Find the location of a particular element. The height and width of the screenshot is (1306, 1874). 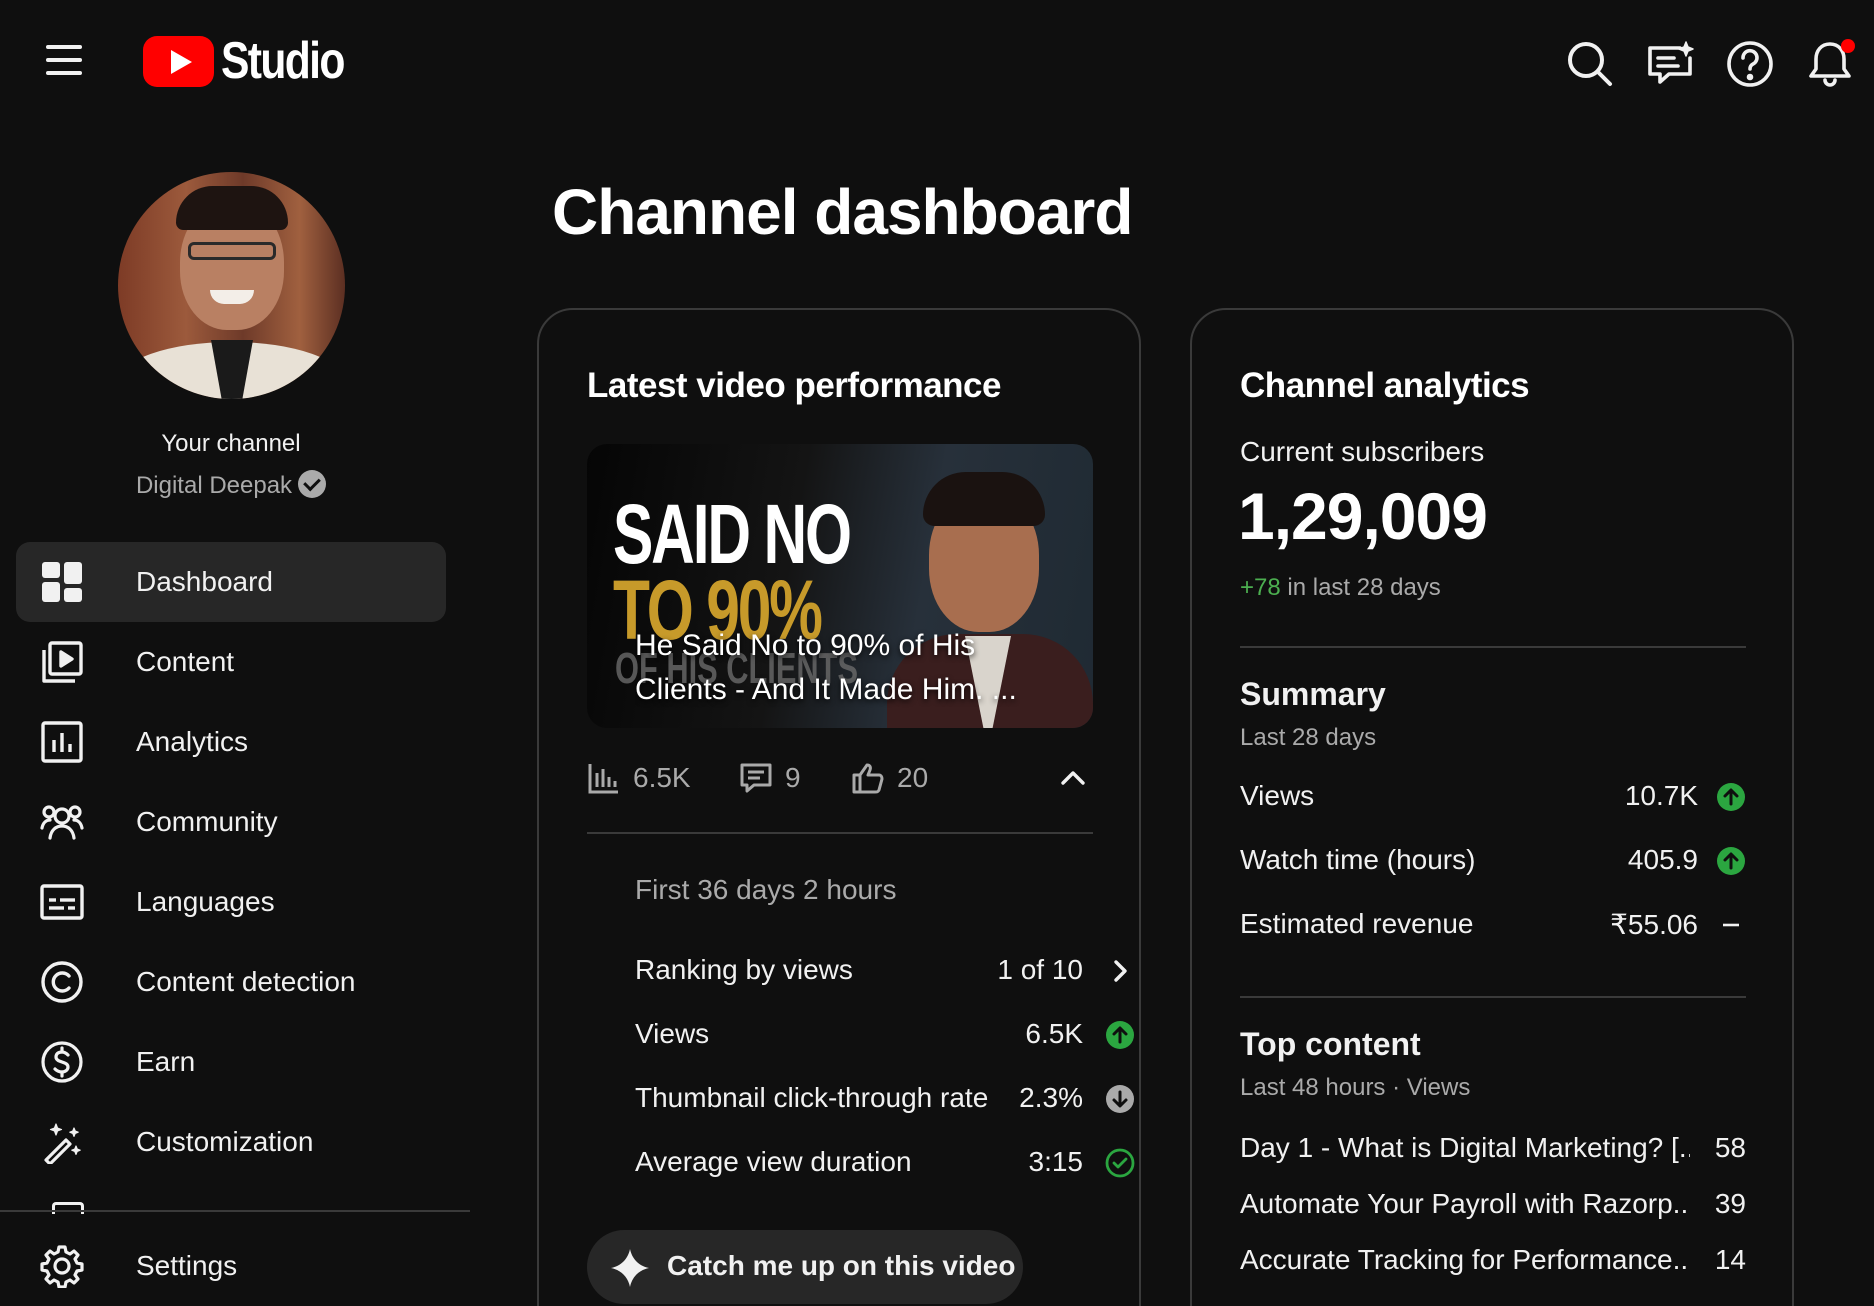

sidebar-item-label: Languages is located at coordinates (205, 901).